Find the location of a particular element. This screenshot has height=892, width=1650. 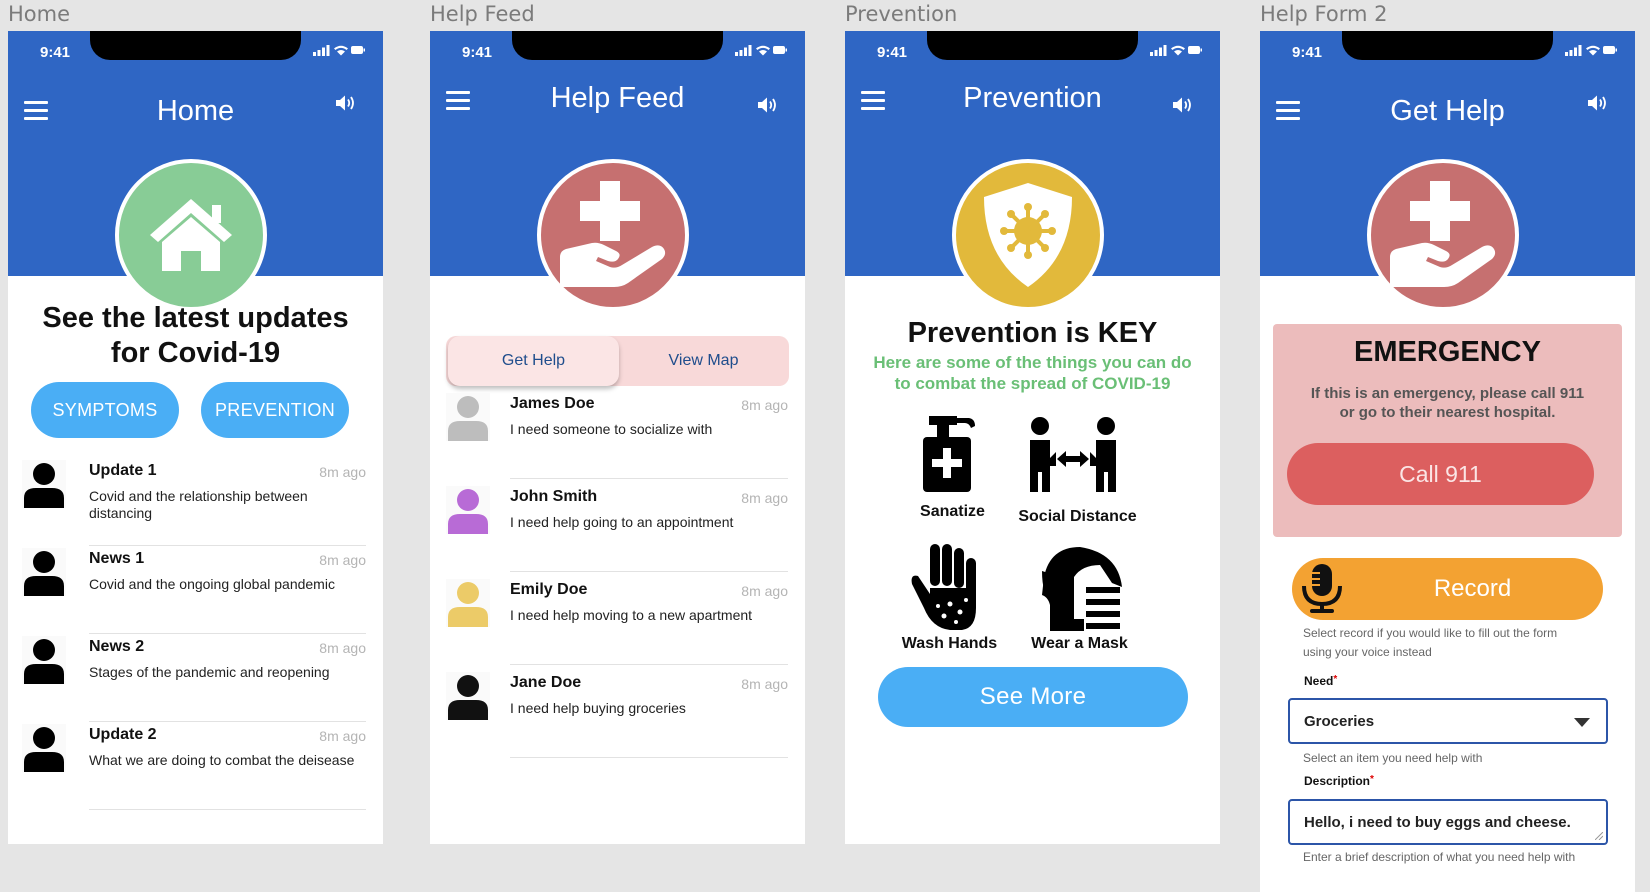

prevention-button: PREVENTION is located at coordinates (275, 410).